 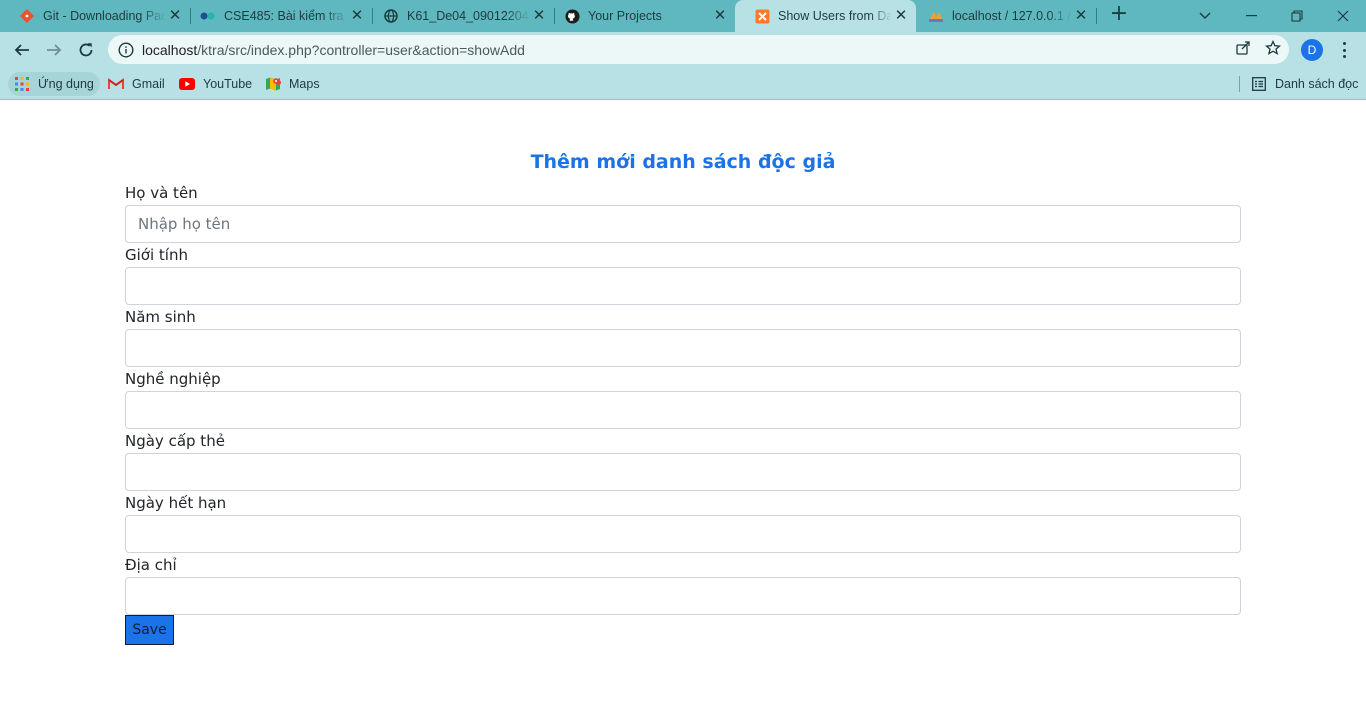 What do you see at coordinates (304, 84) in the screenshot?
I see `bookmark-label: Maps` at bounding box center [304, 84].